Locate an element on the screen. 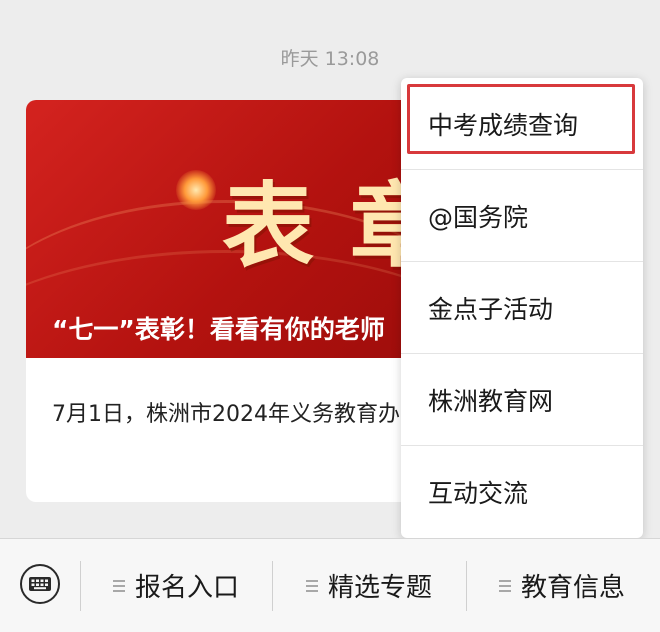  tab-label: 报名入口 is located at coordinates (186, 588).